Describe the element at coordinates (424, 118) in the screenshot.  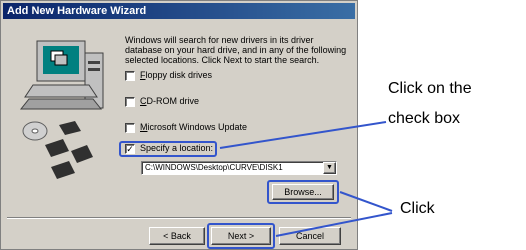
I see `annotation-checkbox-line2: check box` at that location.